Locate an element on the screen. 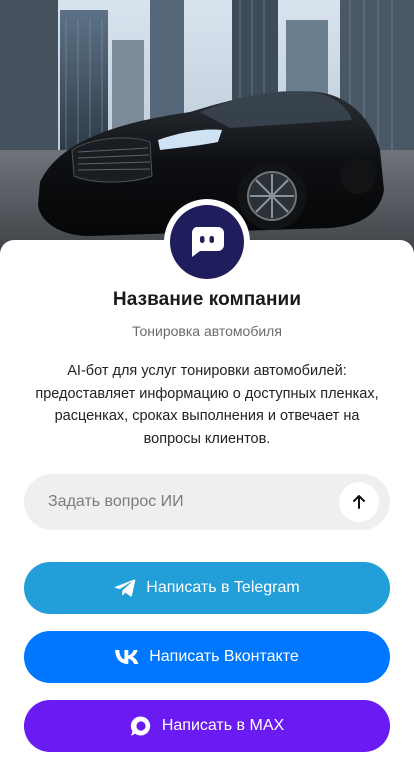 This screenshot has height=770, width=414. vk-button: Написать Вконтакте is located at coordinates (207, 657).